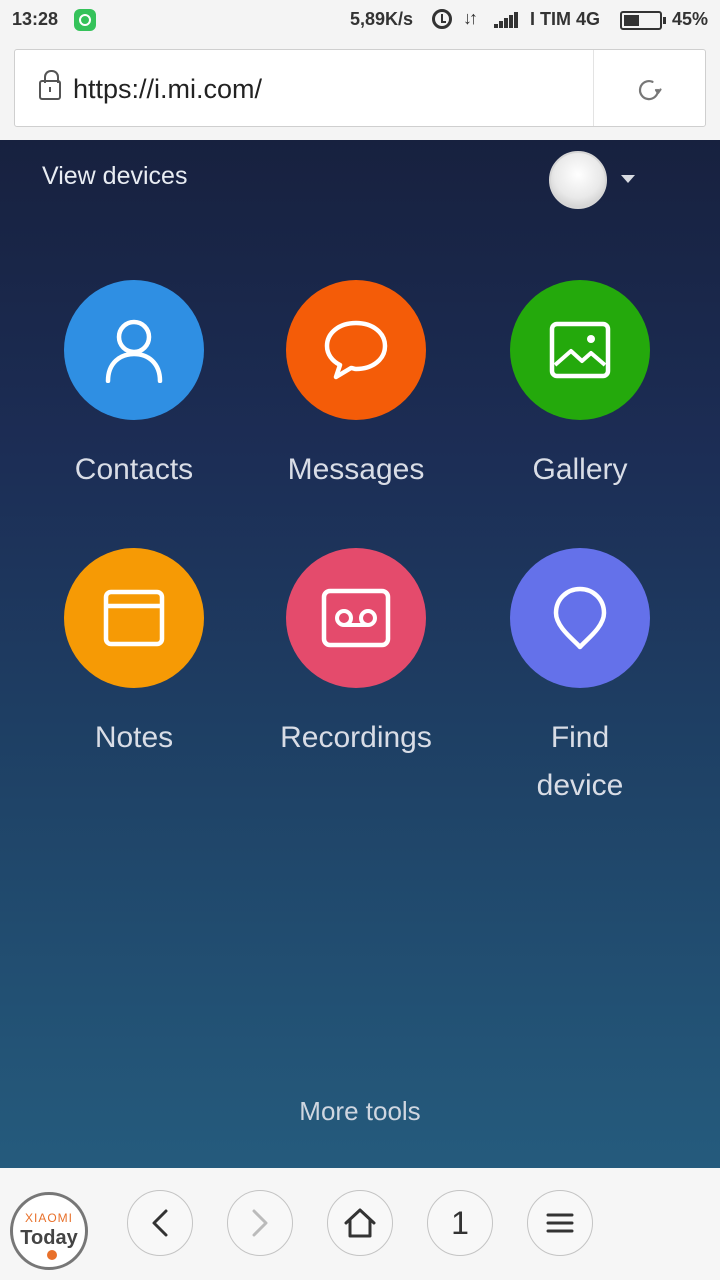  I want to click on view-devices-link: View devices, so click(114, 176).